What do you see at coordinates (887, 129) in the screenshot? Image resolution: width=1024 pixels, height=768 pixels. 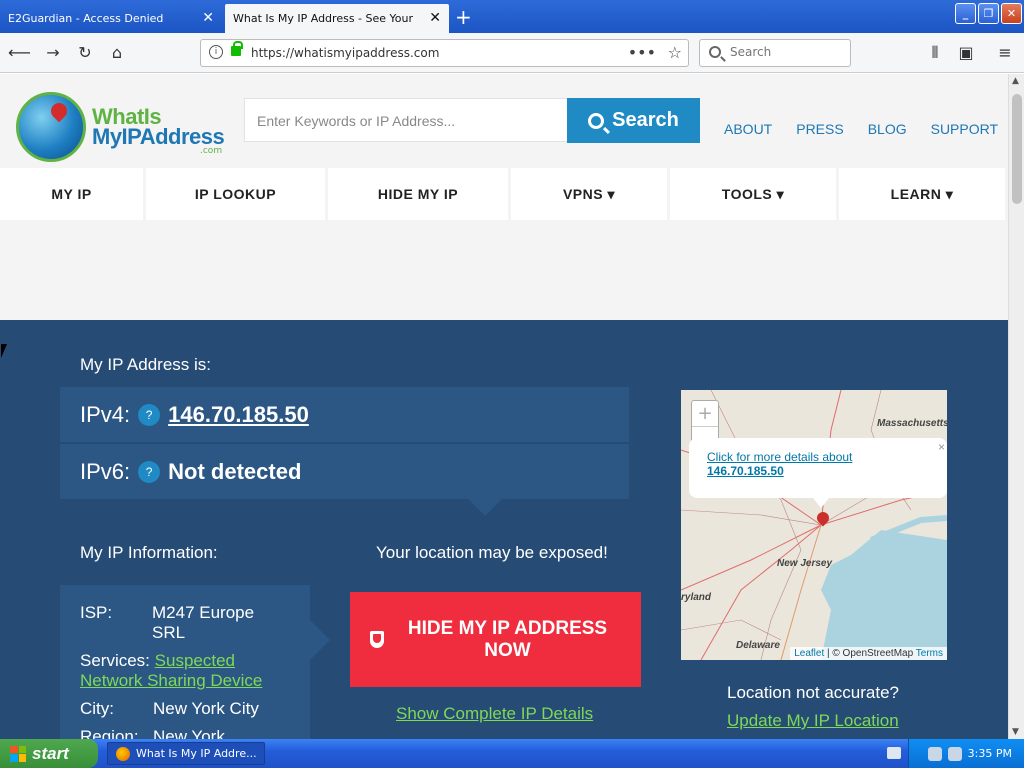 I see `link-blog: BLOG` at bounding box center [887, 129].